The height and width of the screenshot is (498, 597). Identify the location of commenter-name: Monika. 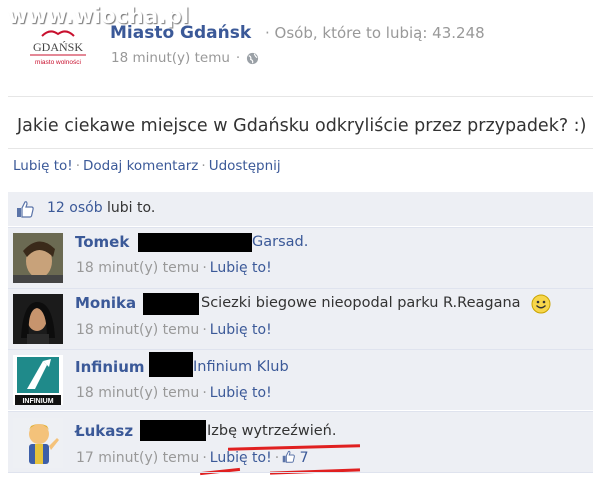
(105, 303).